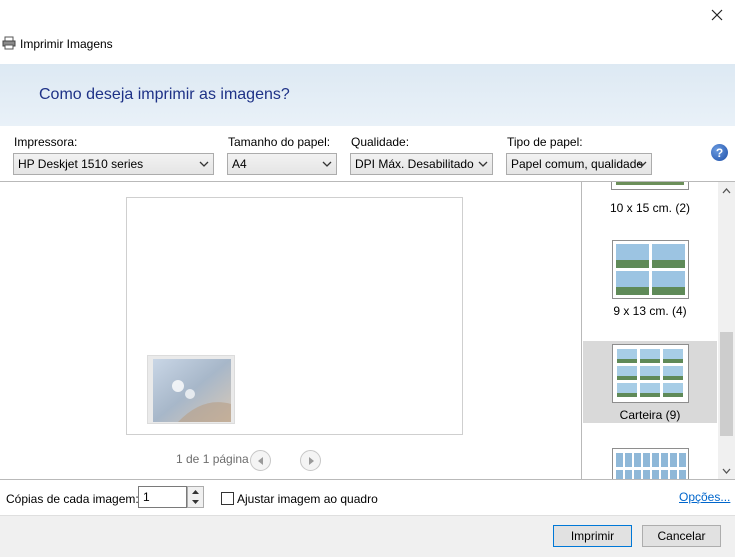 The height and width of the screenshot is (557, 735). I want to click on cancel-button: Cancelar, so click(681, 536).